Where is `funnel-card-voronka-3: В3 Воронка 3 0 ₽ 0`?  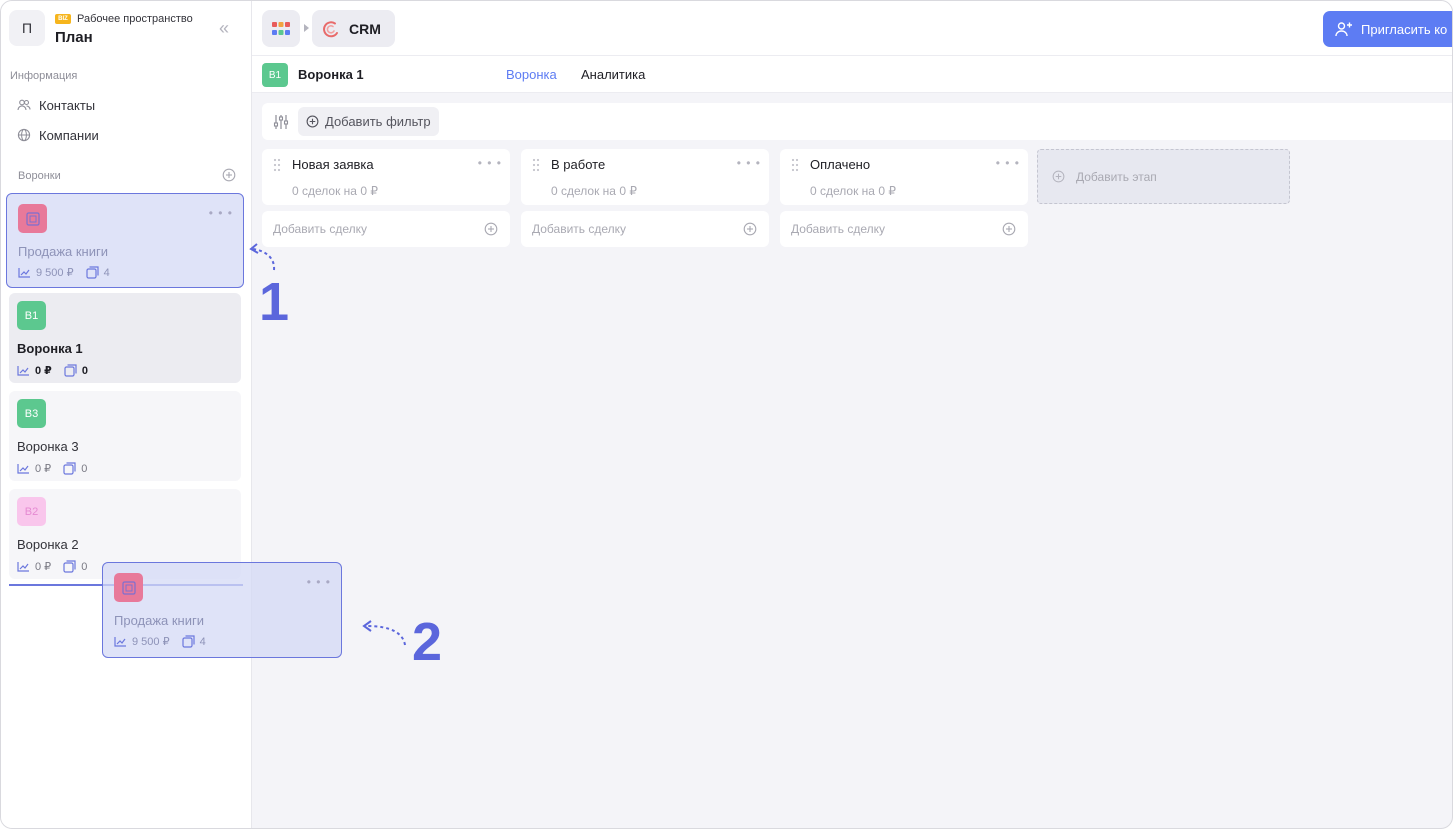 funnel-card-voronka-3: В3 Воронка 3 0 ₽ 0 is located at coordinates (125, 436).